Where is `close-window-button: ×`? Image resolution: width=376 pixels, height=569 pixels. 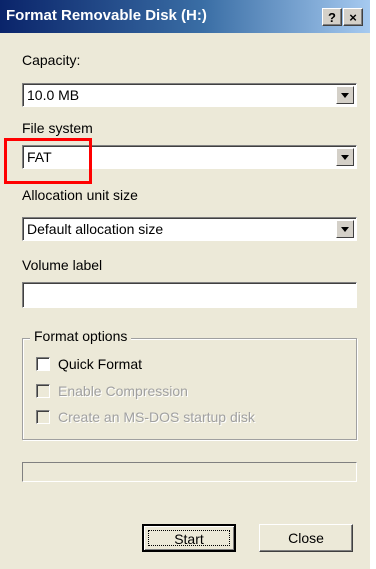 close-window-button: × is located at coordinates (353, 17).